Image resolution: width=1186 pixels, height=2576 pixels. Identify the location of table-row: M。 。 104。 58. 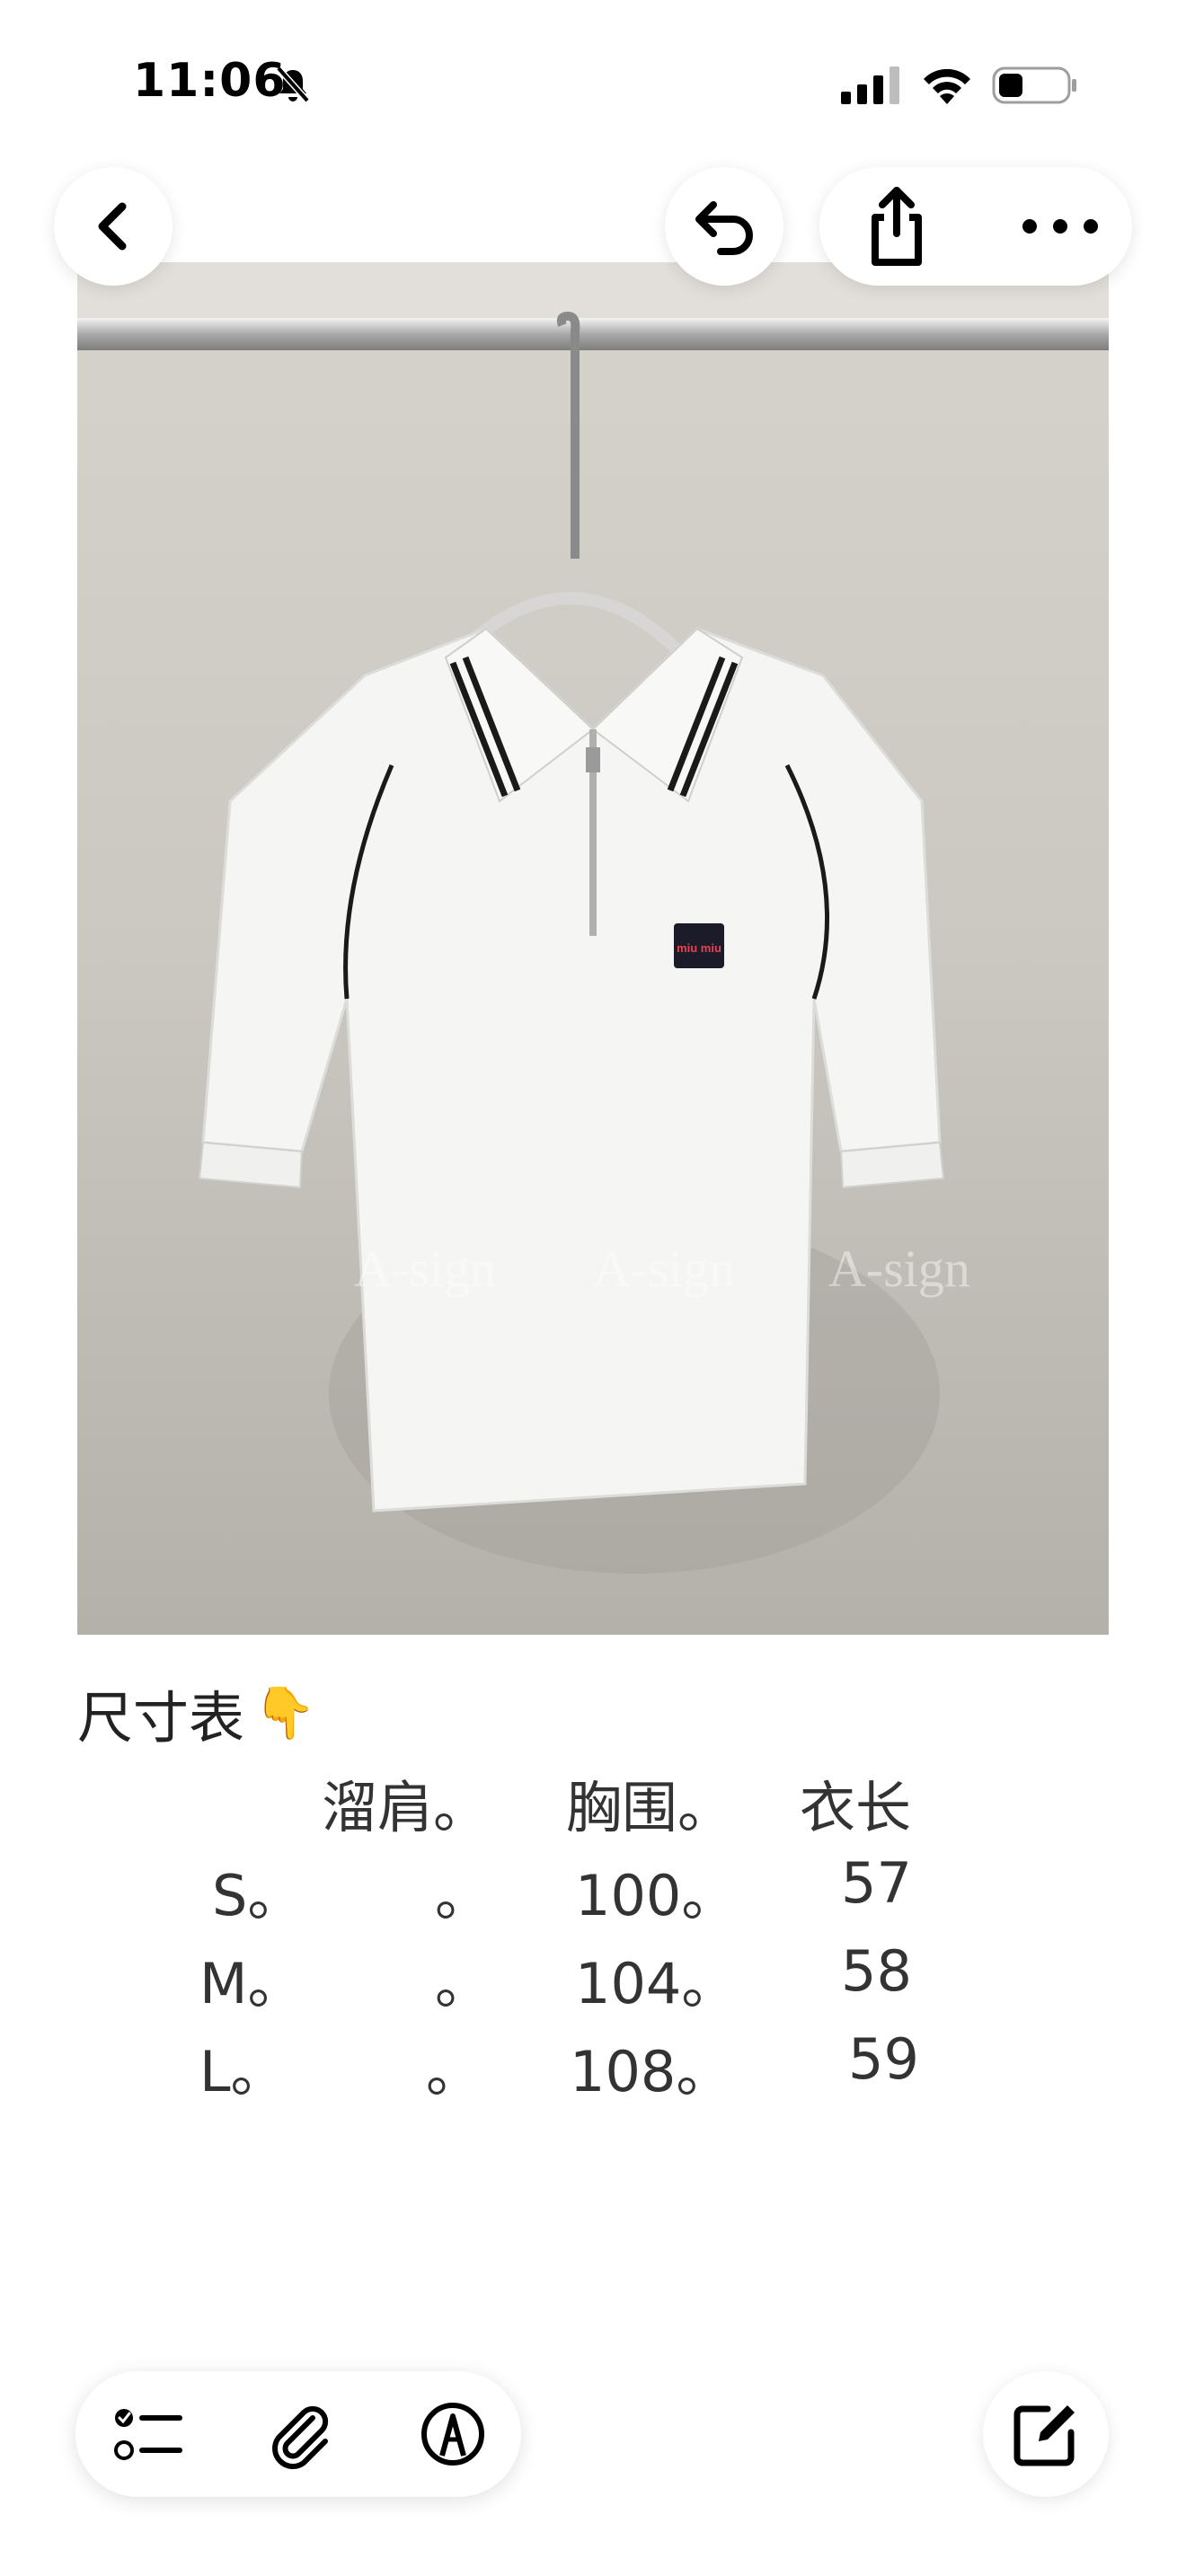
(593, 1978).